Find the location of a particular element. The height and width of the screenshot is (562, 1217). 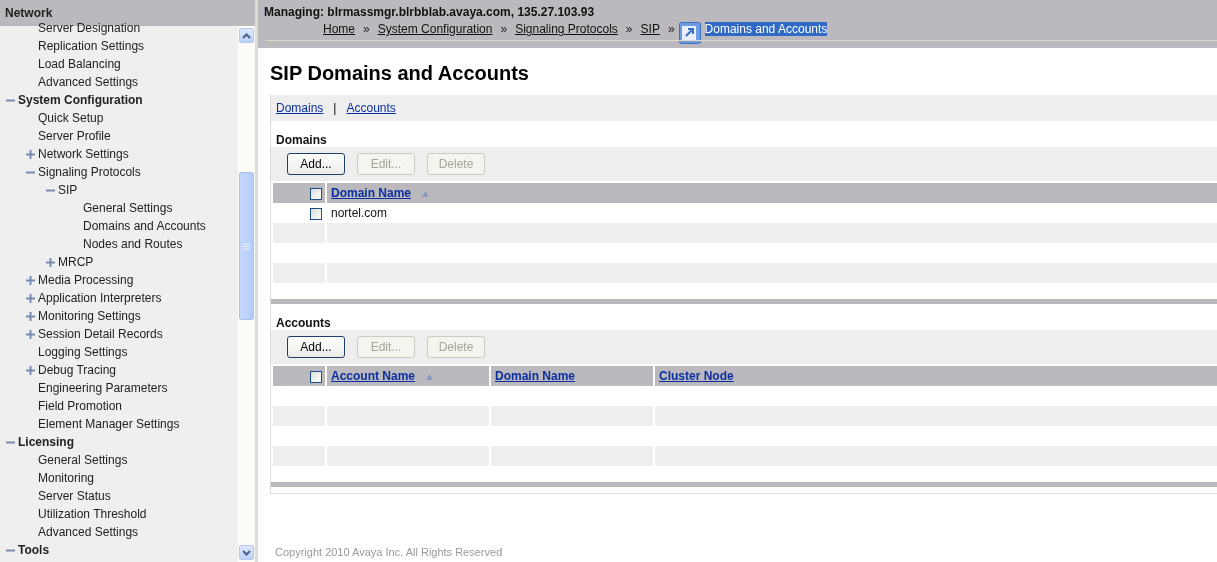

breadcrumb-link: Signaling Protocols is located at coordinates (566, 29).